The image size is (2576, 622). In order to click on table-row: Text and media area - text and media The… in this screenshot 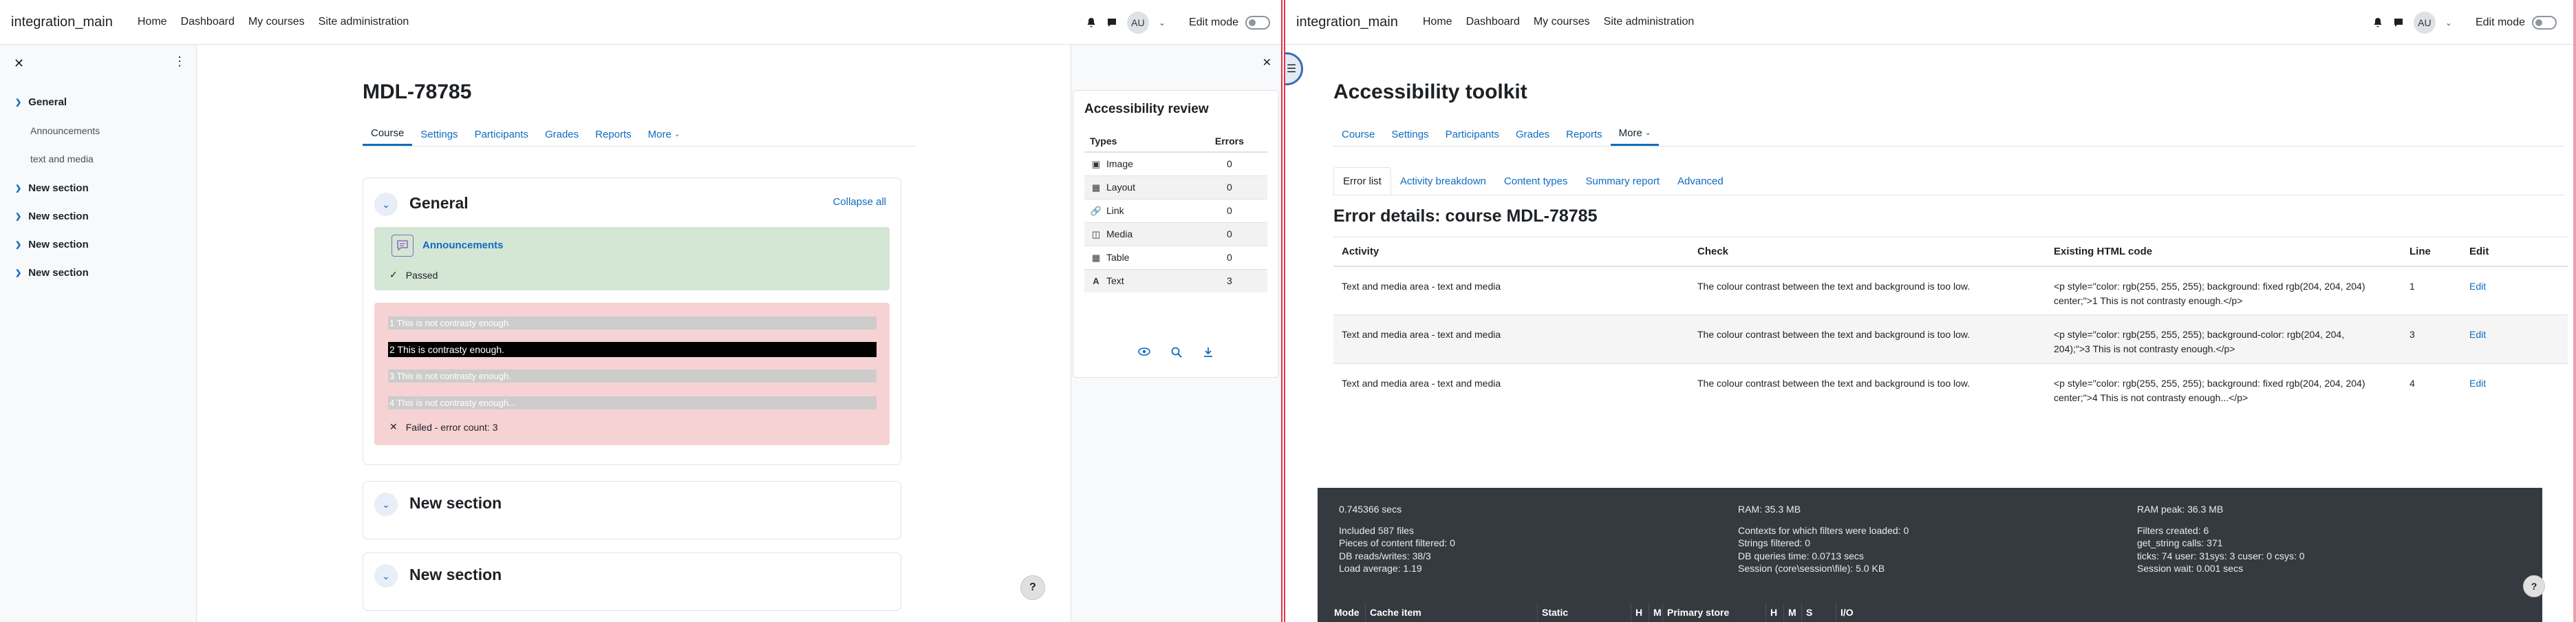, I will do `click(1951, 339)`.